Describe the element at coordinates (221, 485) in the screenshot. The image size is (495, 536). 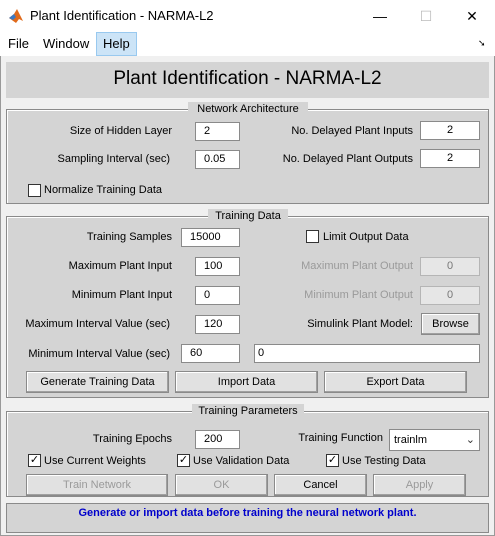
I see `ok-button: OK` at that location.